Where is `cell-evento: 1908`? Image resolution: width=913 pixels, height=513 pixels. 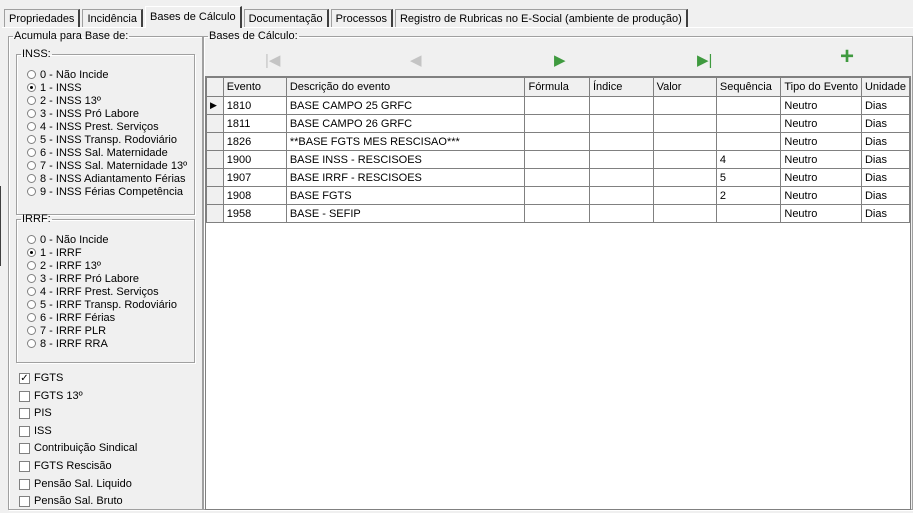
cell-evento: 1908 is located at coordinates (254, 195).